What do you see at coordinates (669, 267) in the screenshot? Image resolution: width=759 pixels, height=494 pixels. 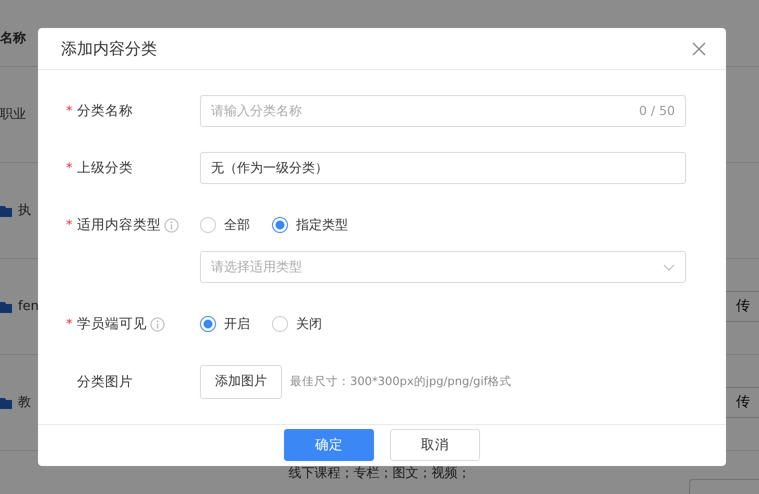 I see `chevron-down-icon` at bounding box center [669, 267].